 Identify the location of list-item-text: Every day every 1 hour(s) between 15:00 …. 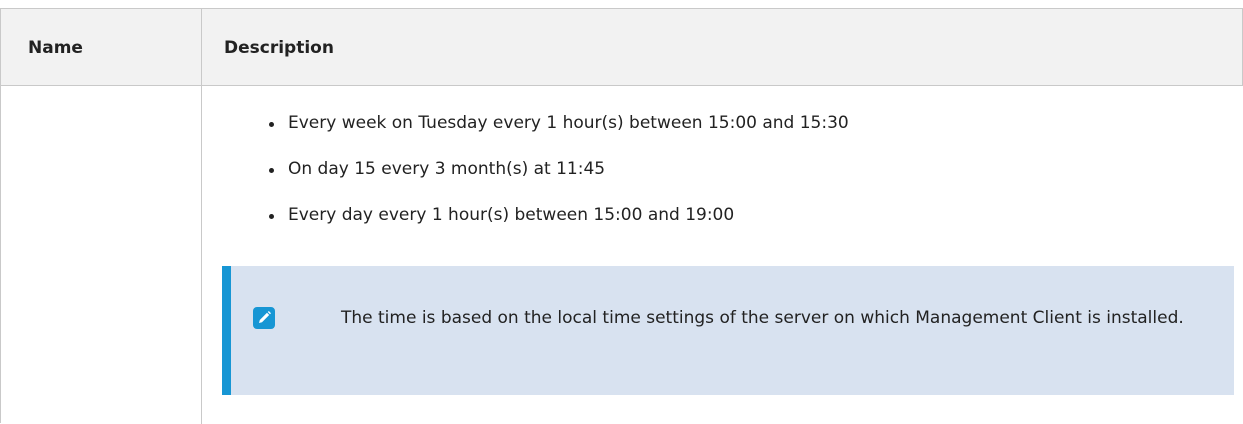
(511, 215).